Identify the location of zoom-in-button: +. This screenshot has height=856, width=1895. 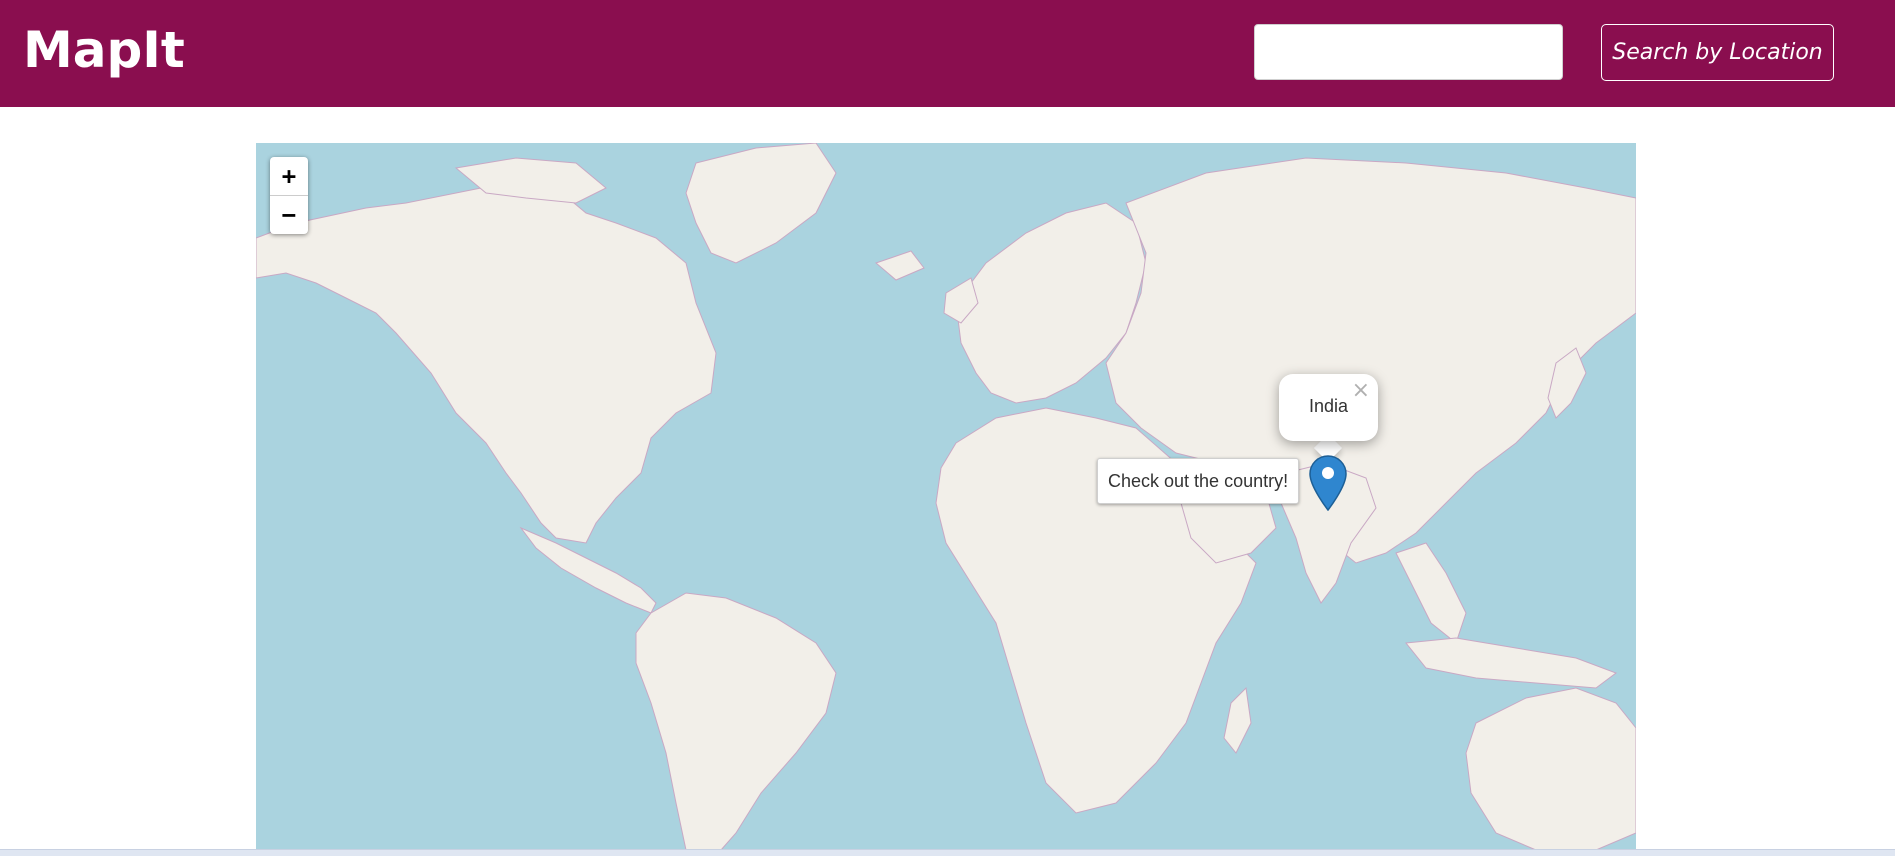
(289, 176).